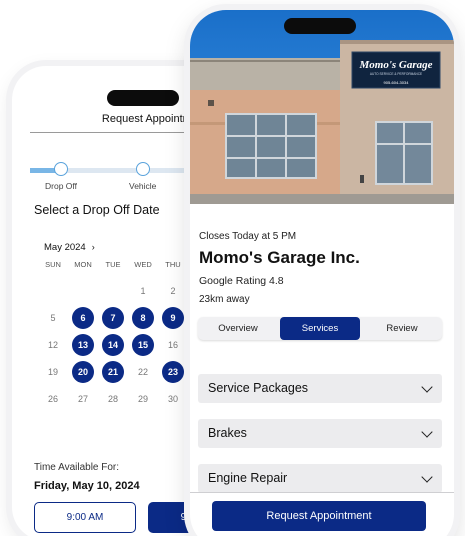 Image resolution: width=465 pixels, height=536 pixels. Describe the element at coordinates (113, 372) in the screenshot. I see `calendar-day-available: 21` at that location.